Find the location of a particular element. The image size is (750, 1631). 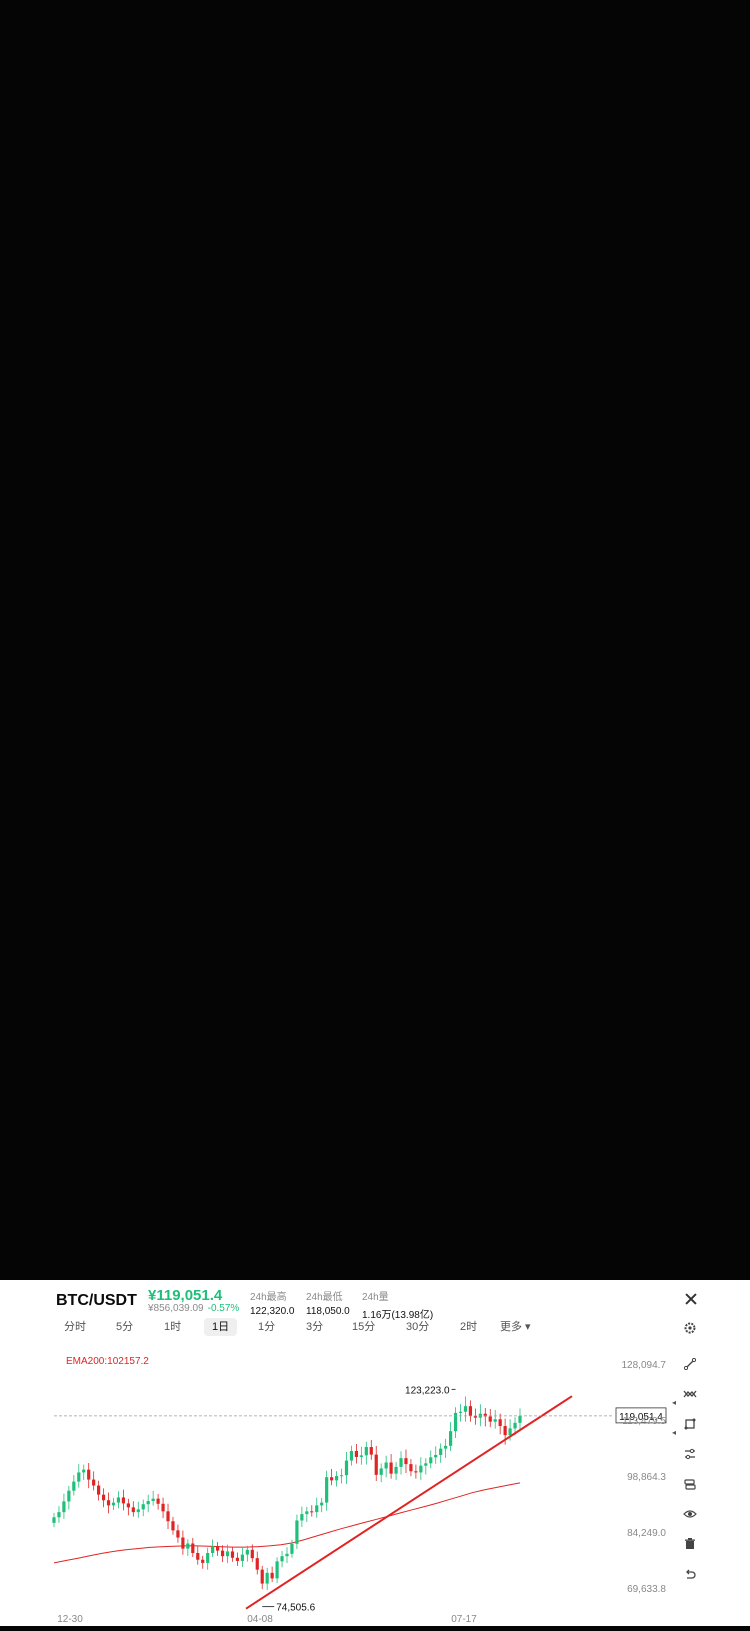

tab-more: 更多 ▾ is located at coordinates (515, 1327).